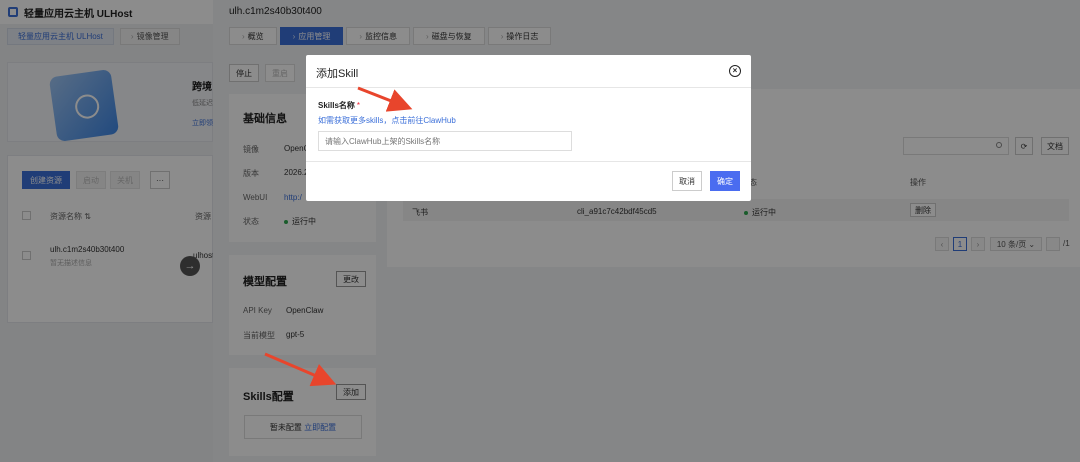  What do you see at coordinates (445, 141) in the screenshot?
I see `skill-name-input` at bounding box center [445, 141].